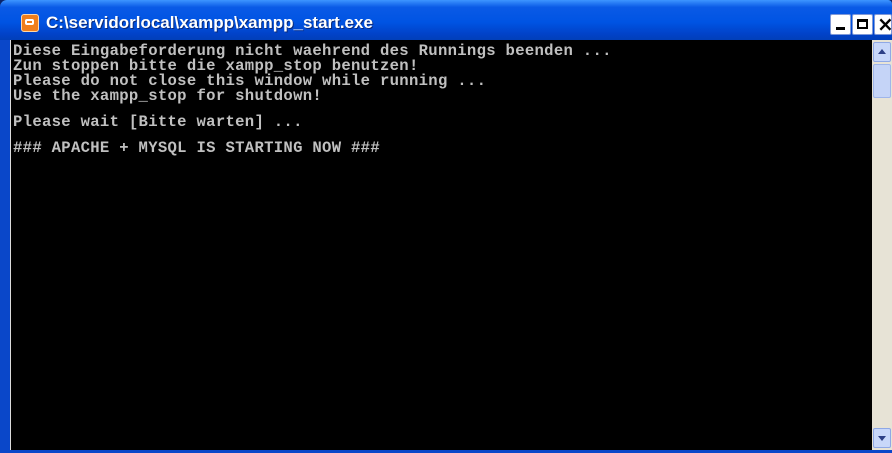 Image resolution: width=892 pixels, height=453 pixels. What do you see at coordinates (882, 245) in the screenshot?
I see `vertical-scrollbar` at bounding box center [882, 245].